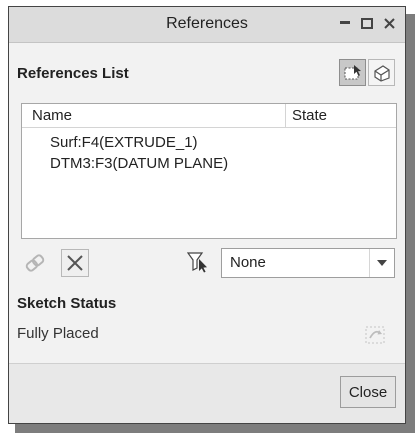  Describe the element at coordinates (52, 115) in the screenshot. I see `column-header-name: Name` at that location.